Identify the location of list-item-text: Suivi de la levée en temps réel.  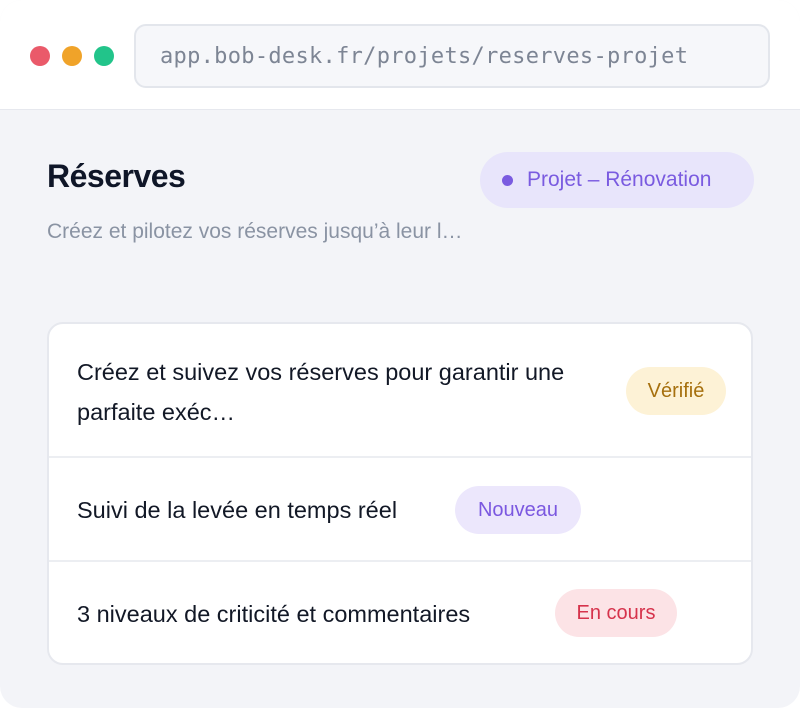
(237, 510).